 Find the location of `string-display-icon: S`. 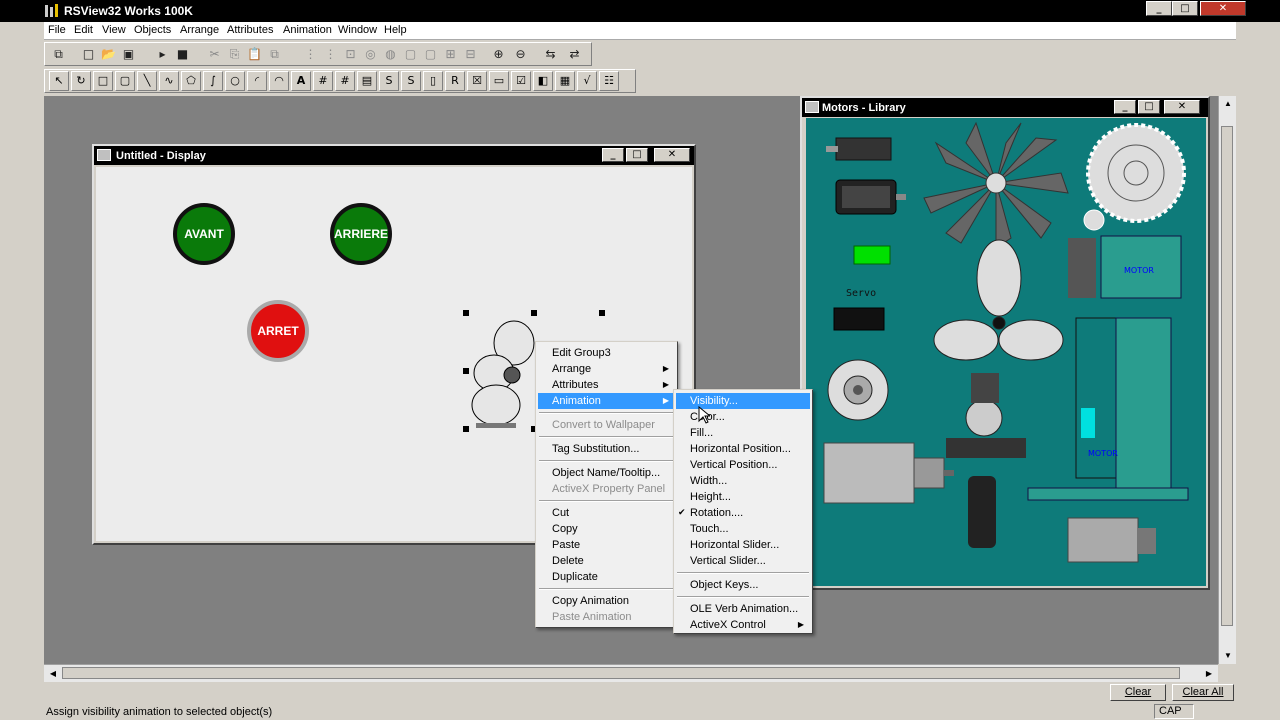

string-display-icon: S is located at coordinates (389, 81).